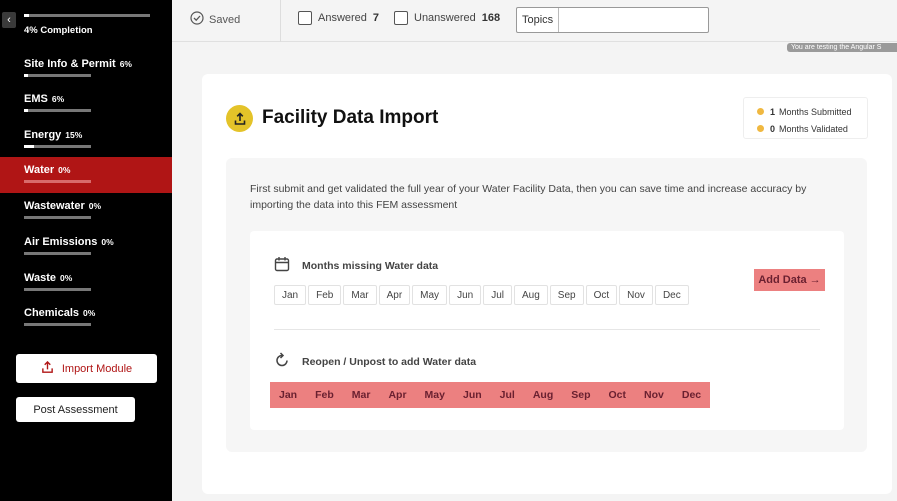 This screenshot has width=897, height=501. I want to click on sidebar-item-air-emissions: Air Emissions 0%, so click(86, 250).